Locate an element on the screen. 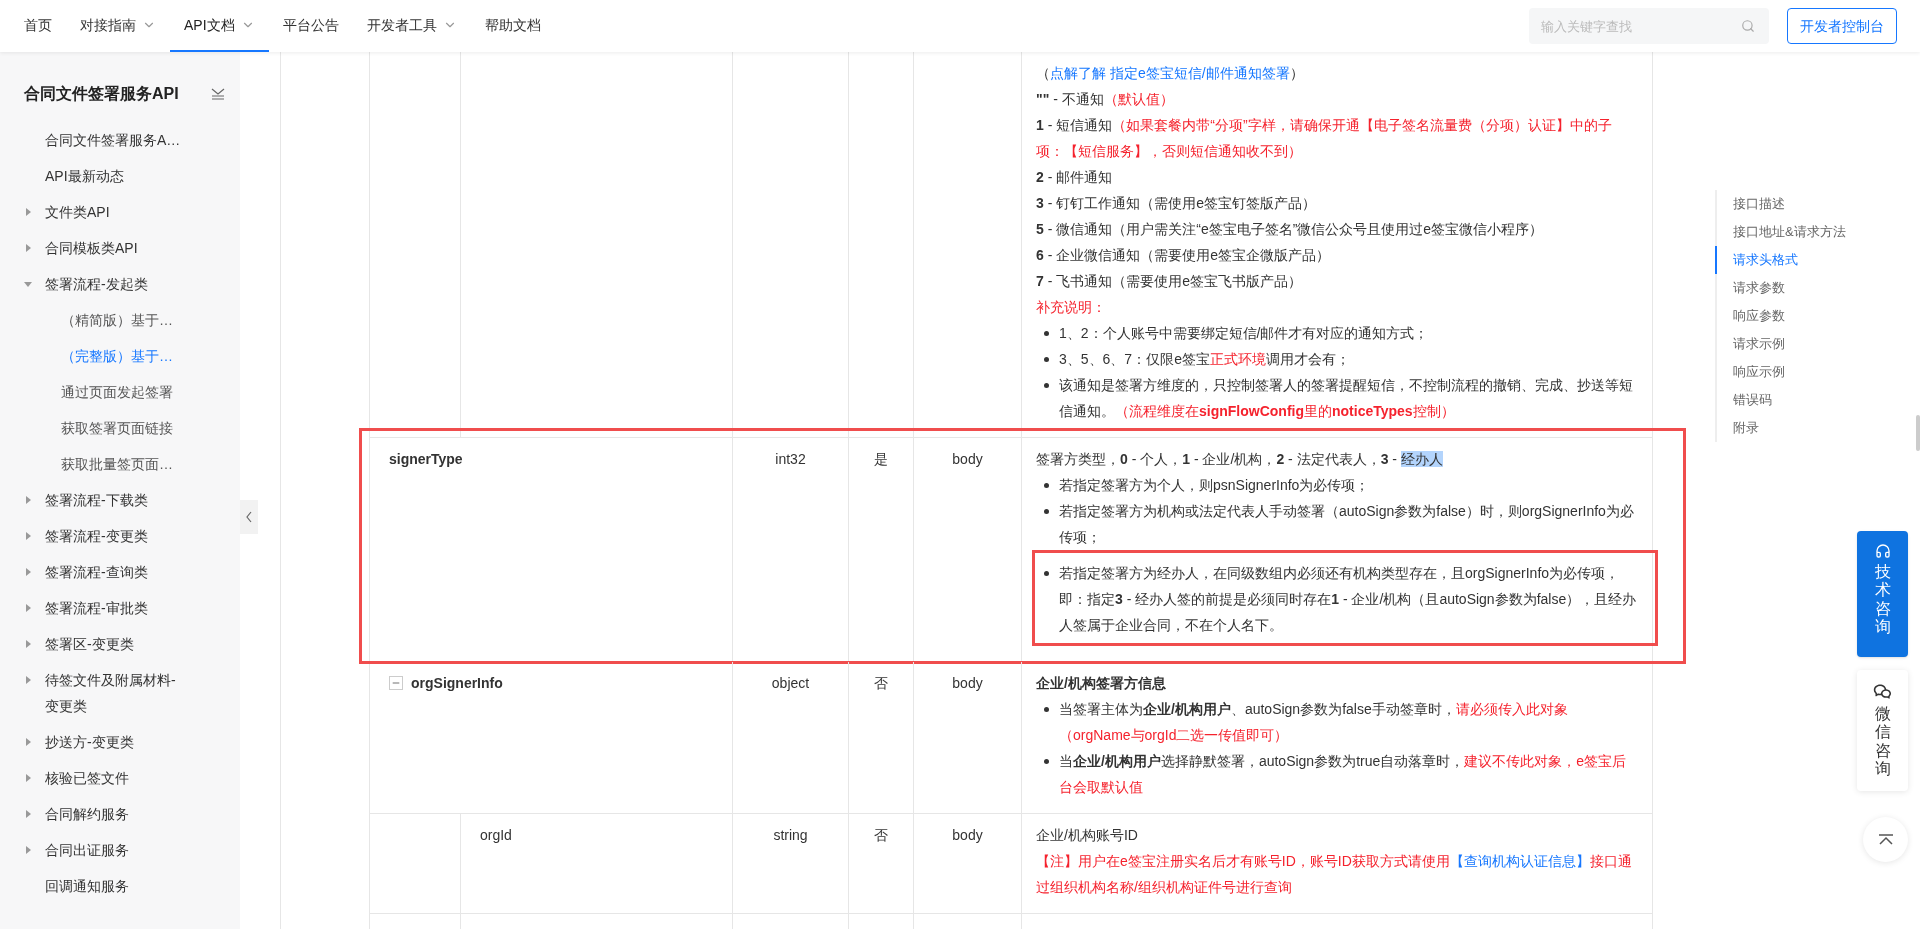 The height and width of the screenshot is (929, 1920). toc-link: 请求头格式 is located at coordinates (1780, 260).